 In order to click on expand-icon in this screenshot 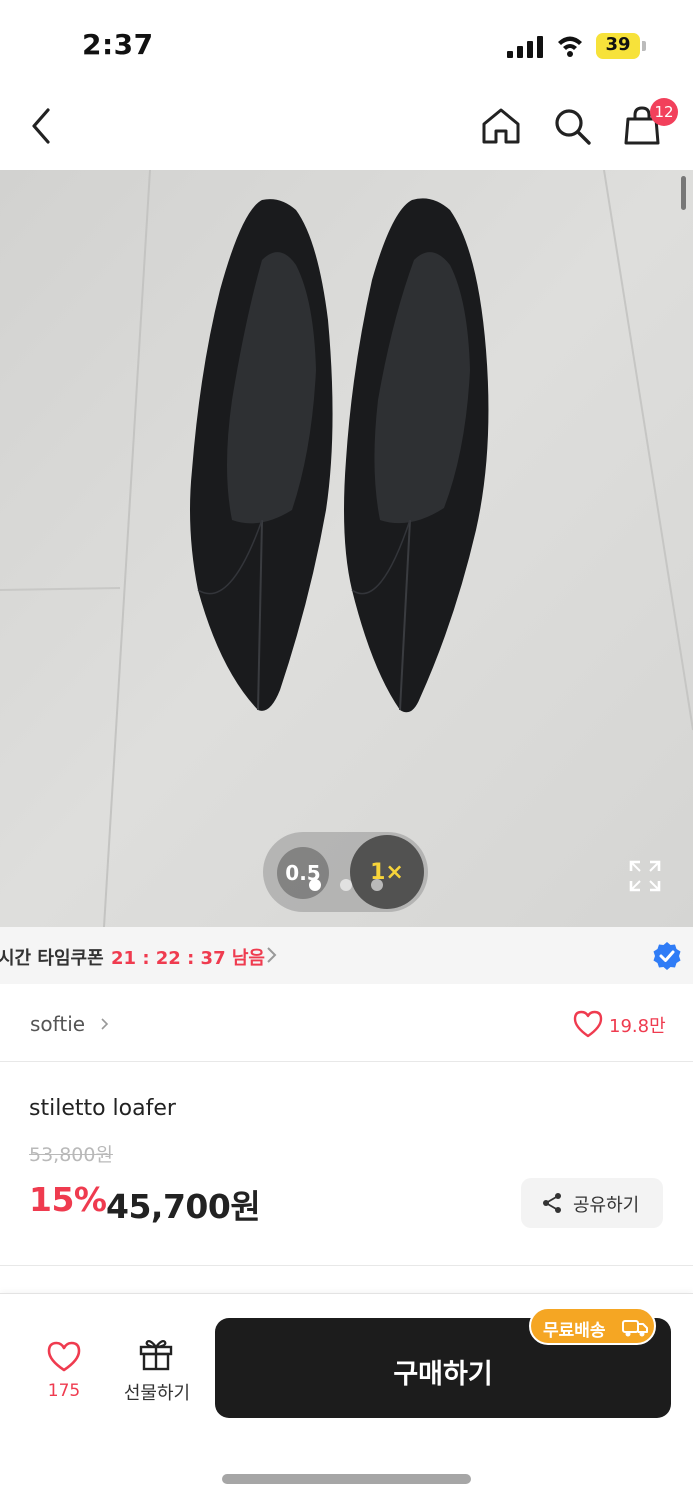, I will do `click(645, 876)`.